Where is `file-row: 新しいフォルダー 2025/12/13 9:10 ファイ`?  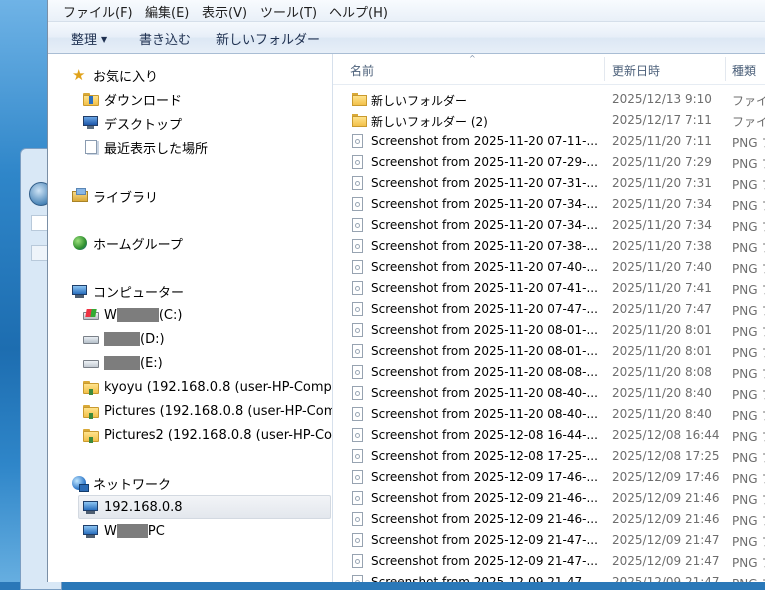
file-row: 新しいフォルダー 2025/12/13 9:10 ファイ is located at coordinates (549, 99).